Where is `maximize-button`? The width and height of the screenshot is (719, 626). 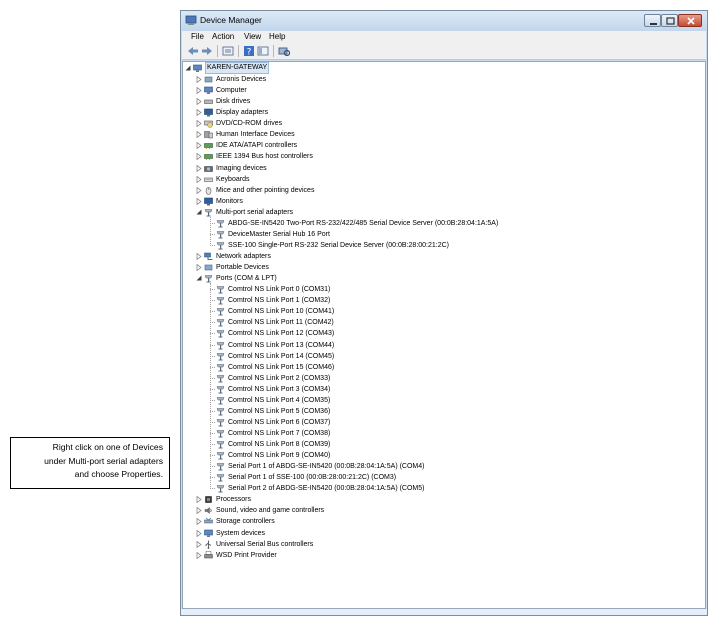
maximize-button is located at coordinates (669, 20).